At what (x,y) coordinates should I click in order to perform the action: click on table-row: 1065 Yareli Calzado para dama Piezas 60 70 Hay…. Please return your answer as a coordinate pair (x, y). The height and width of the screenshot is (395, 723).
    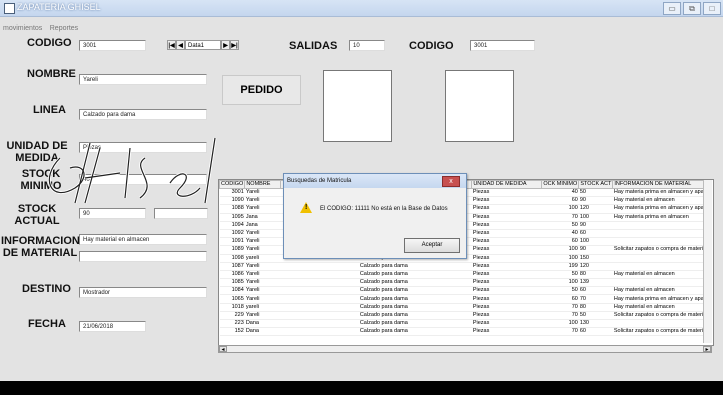
    Looking at the image, I should click on (463, 299).